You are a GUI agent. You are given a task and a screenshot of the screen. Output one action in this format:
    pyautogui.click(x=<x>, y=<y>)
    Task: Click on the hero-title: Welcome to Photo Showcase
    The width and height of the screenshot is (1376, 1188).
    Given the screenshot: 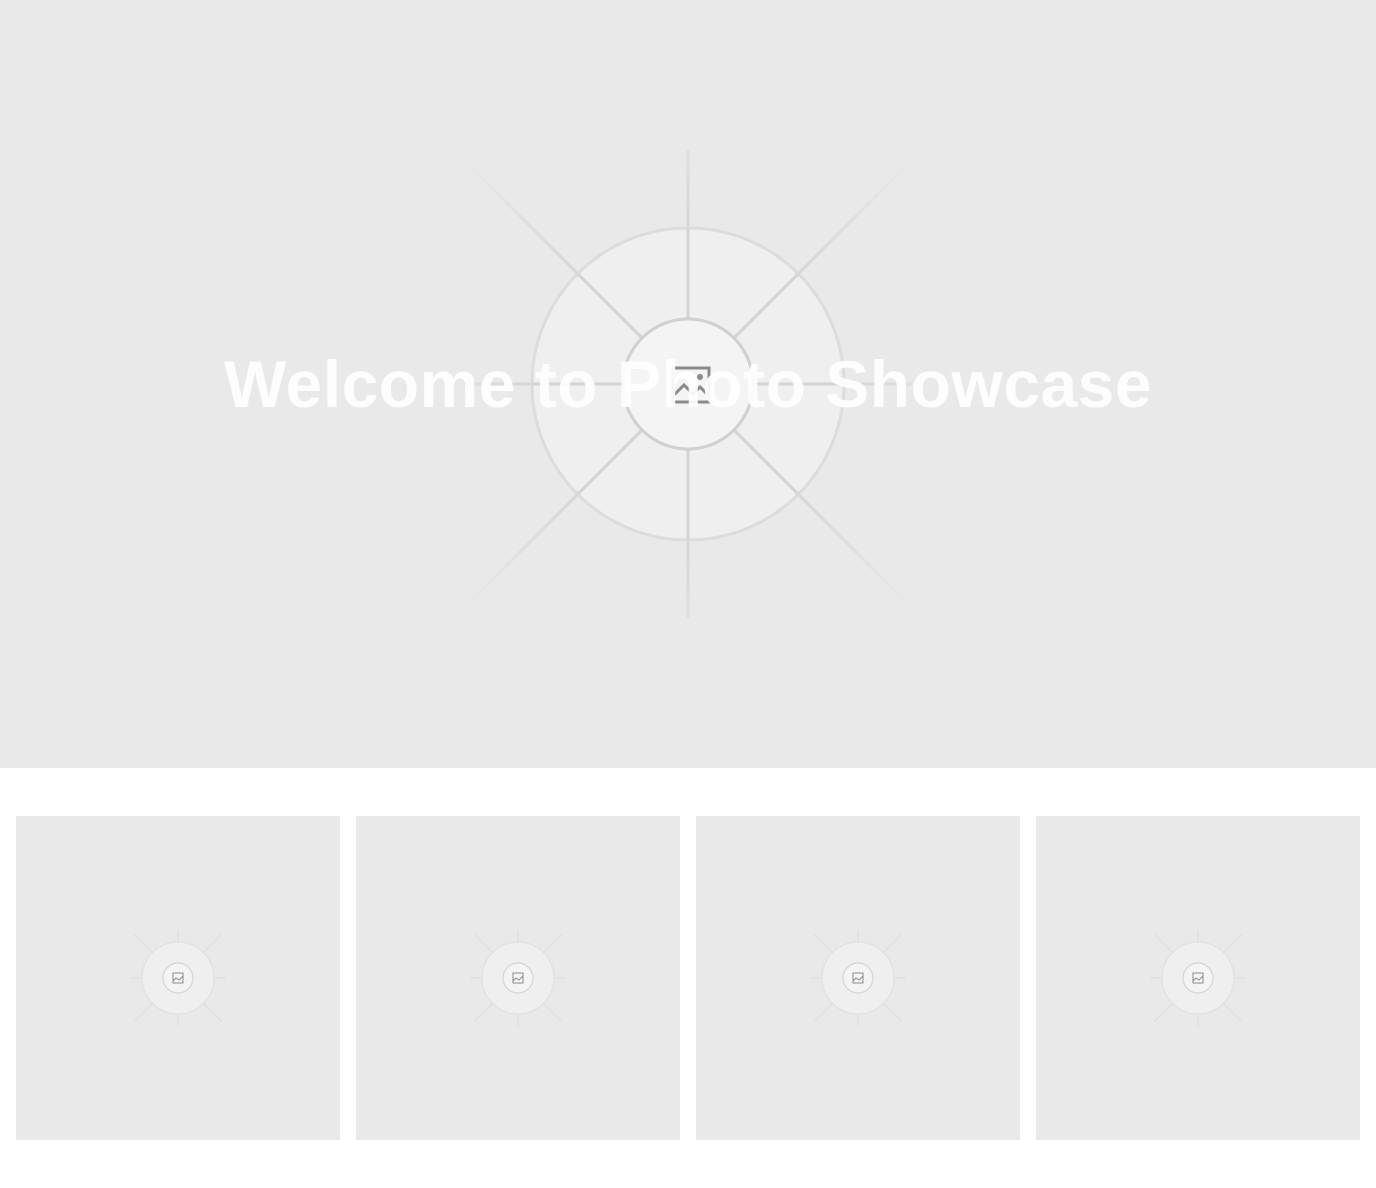 What is the action you would take?
    pyautogui.click(x=688, y=384)
    